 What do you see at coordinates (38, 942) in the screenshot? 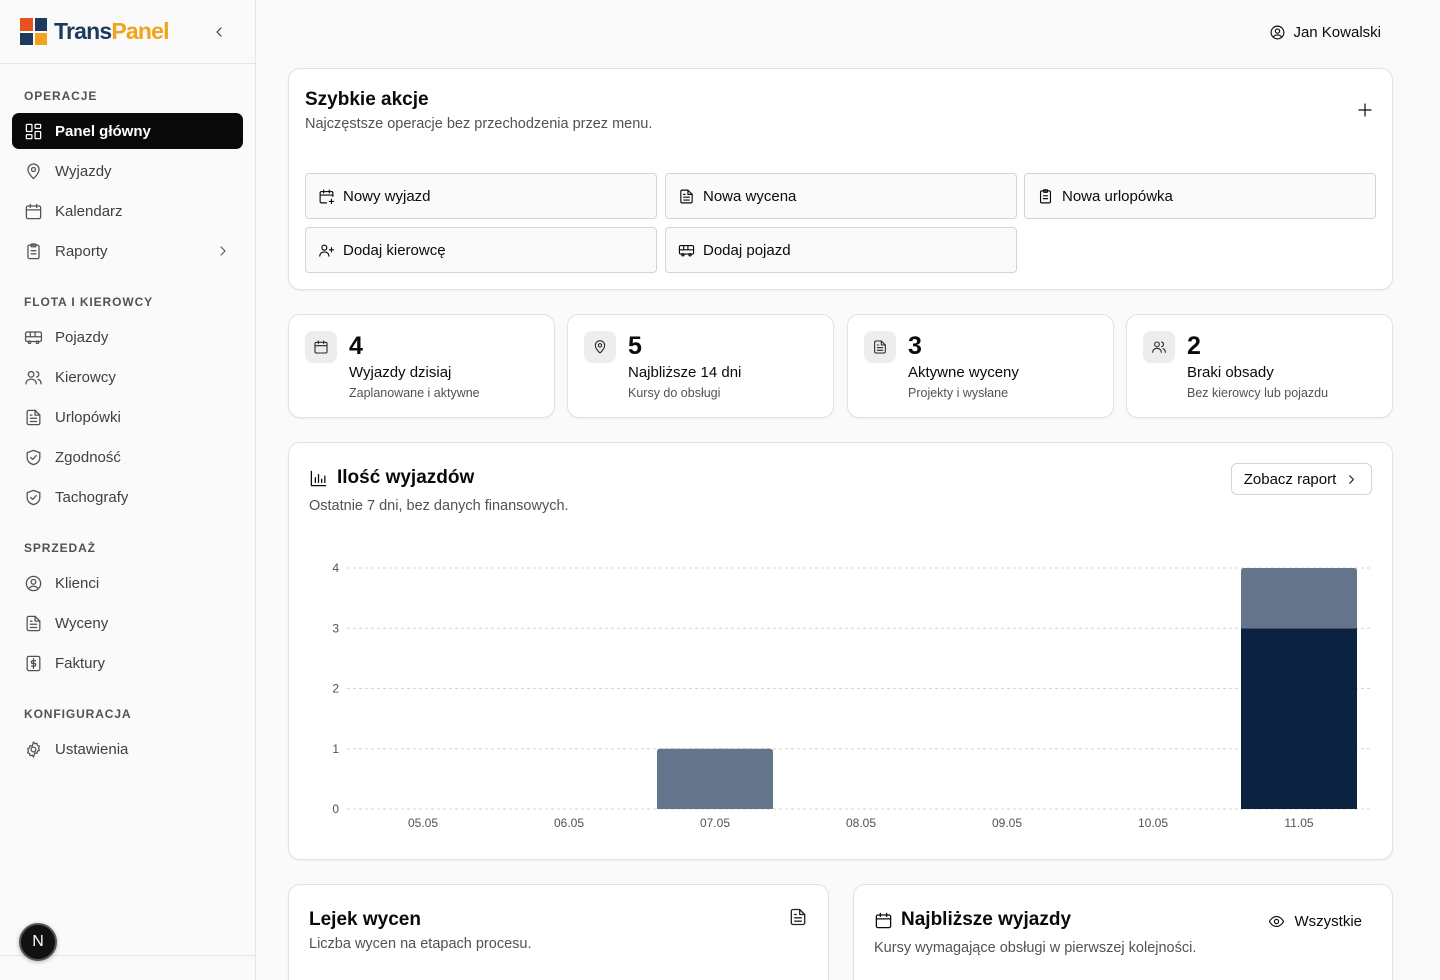
I see `dev-tools-badge: N` at bounding box center [38, 942].